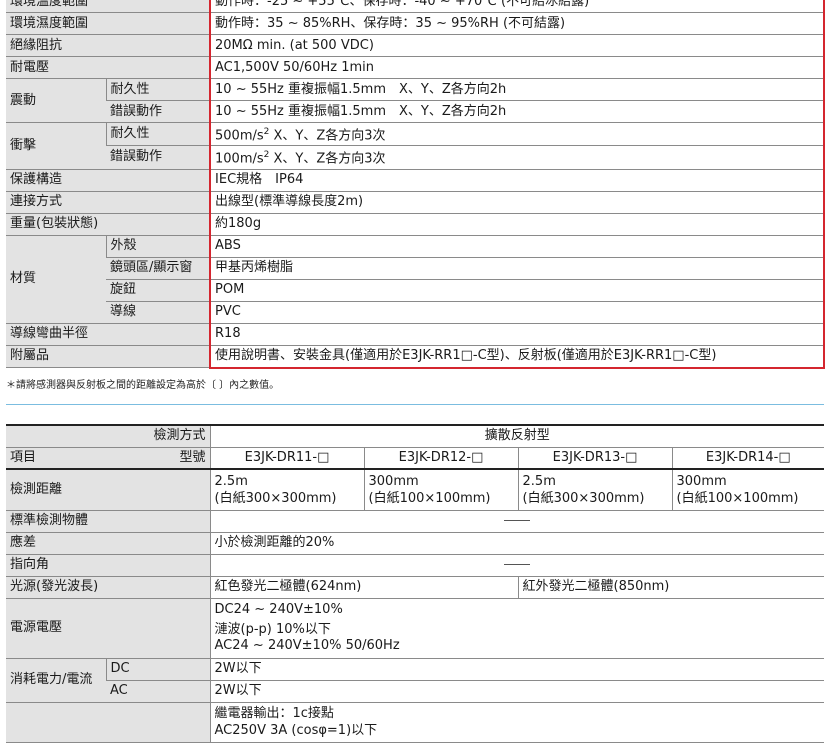 This screenshot has height=743, width=830. What do you see at coordinates (307, 645) in the screenshot?
I see `voltage-line: AC24 ~ 240V±10% 50/60Hz` at bounding box center [307, 645].